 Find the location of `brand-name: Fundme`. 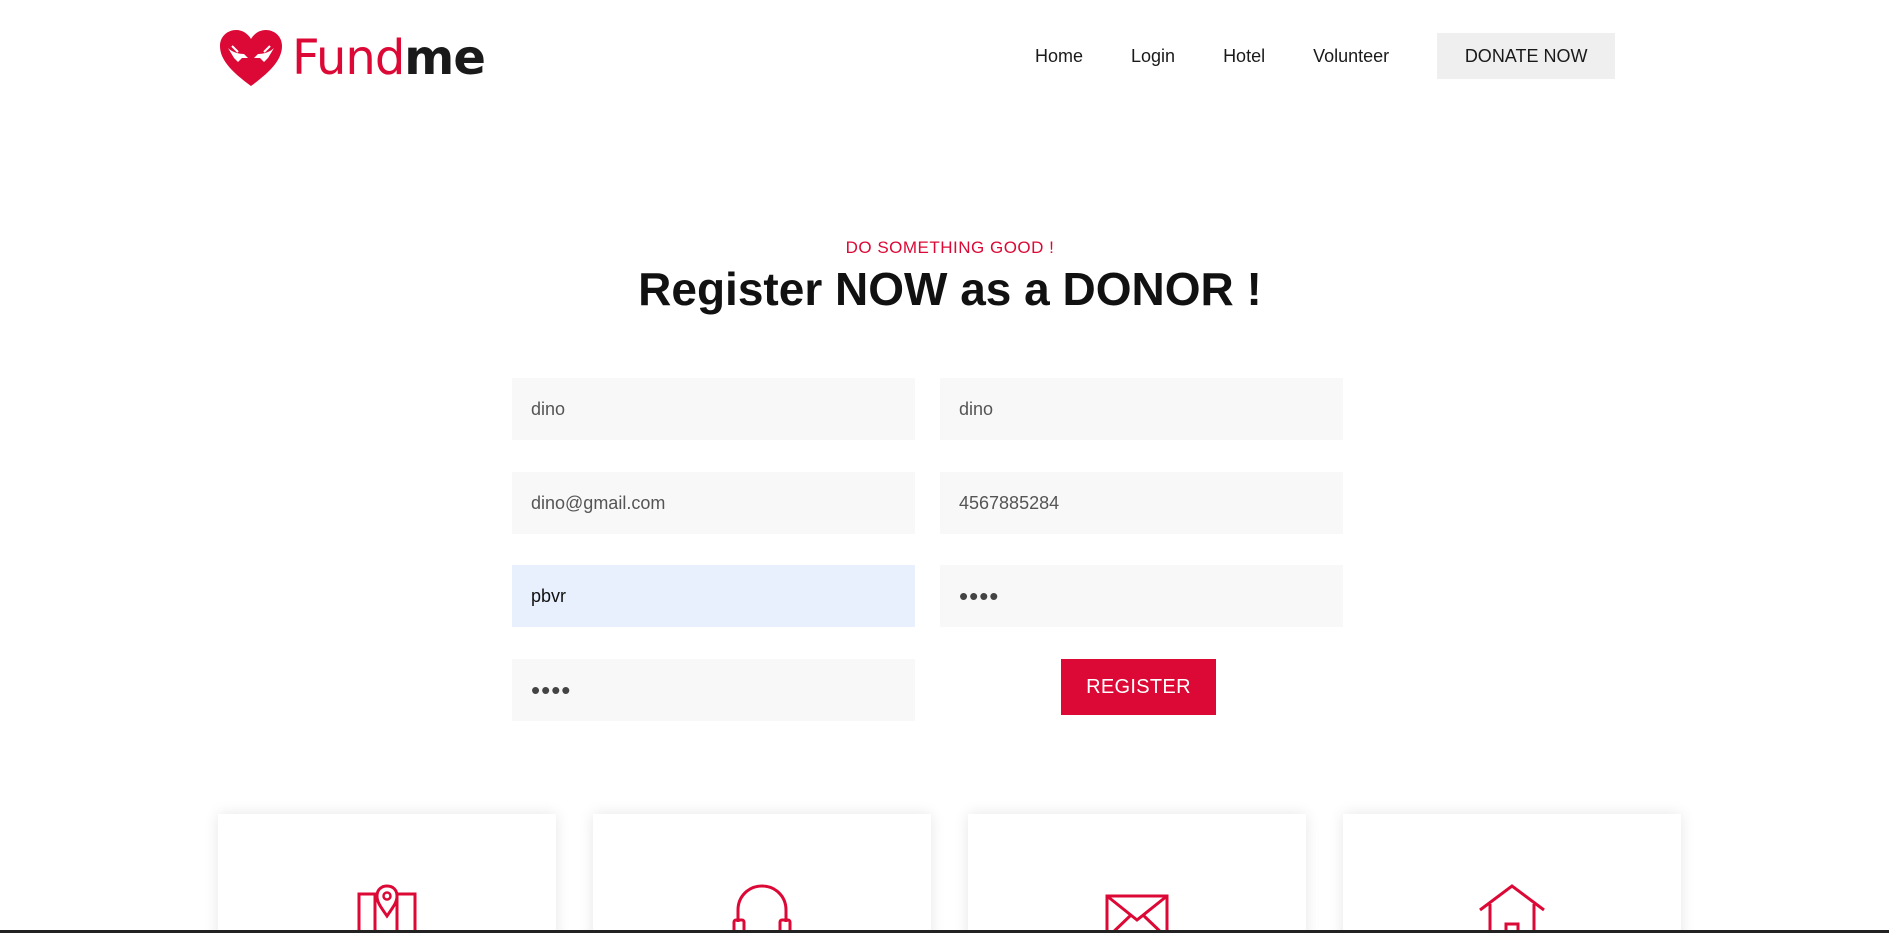

brand-name: Fundme is located at coordinates (389, 58).